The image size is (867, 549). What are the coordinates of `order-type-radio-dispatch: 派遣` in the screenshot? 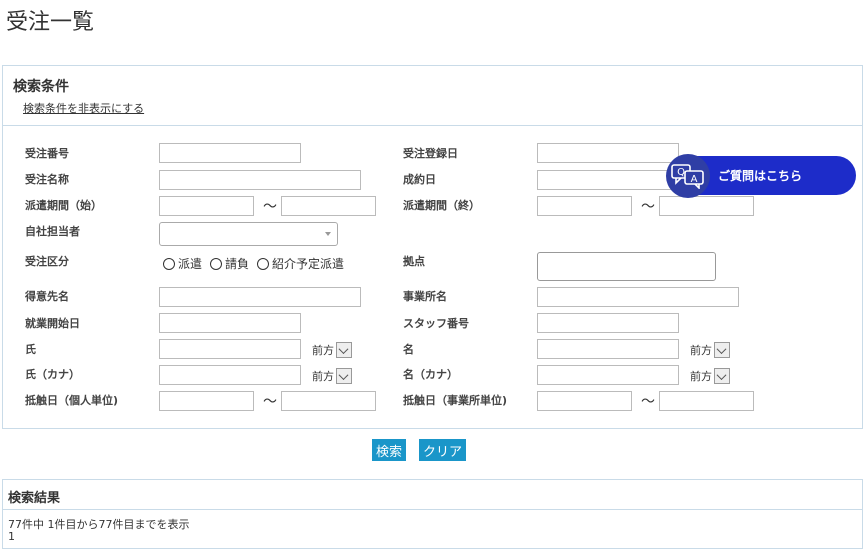 It's located at (182, 263).